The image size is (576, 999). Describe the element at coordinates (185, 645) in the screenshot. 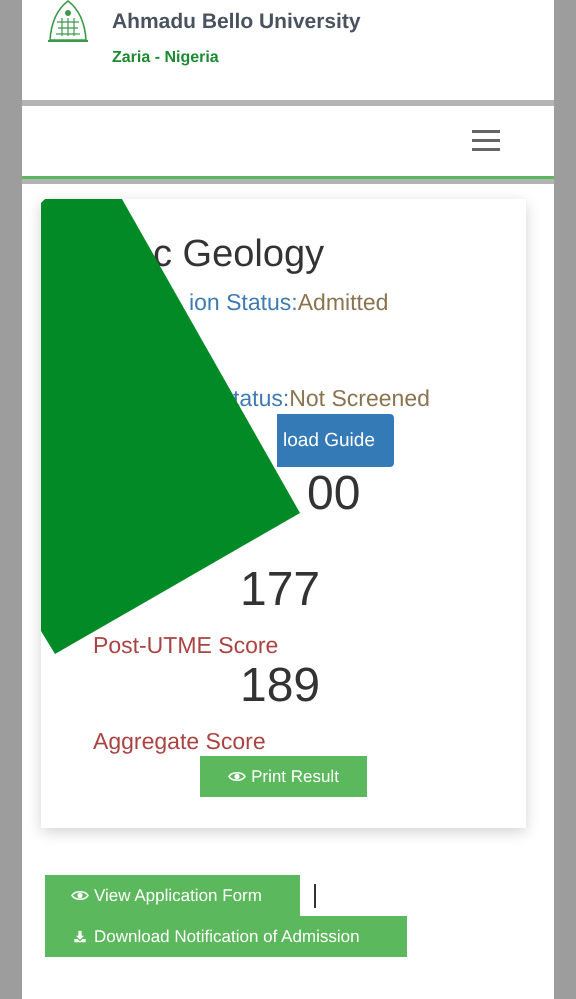

I see `score-label: Post-UTME Score` at that location.